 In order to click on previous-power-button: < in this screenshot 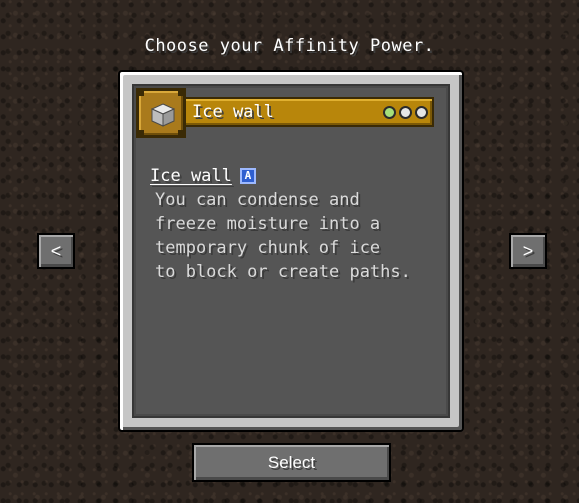, I will do `click(56, 251)`.